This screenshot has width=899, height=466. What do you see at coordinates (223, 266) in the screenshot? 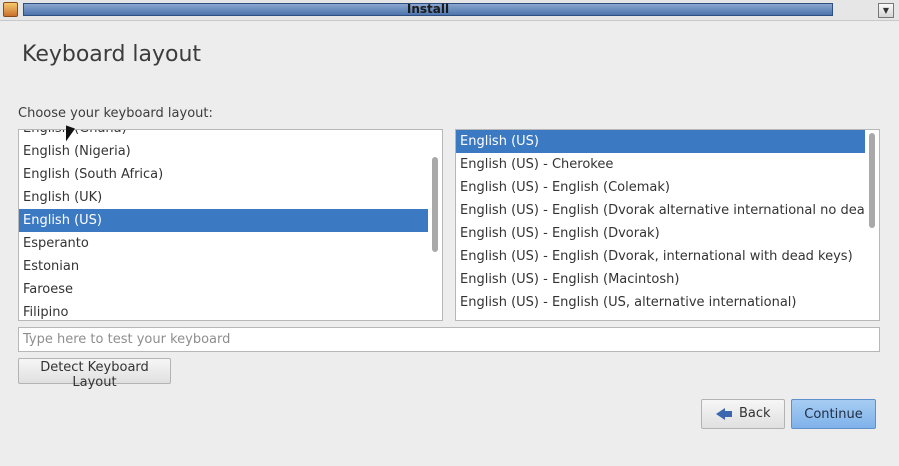
I see `layout-list-item: Estonian` at bounding box center [223, 266].